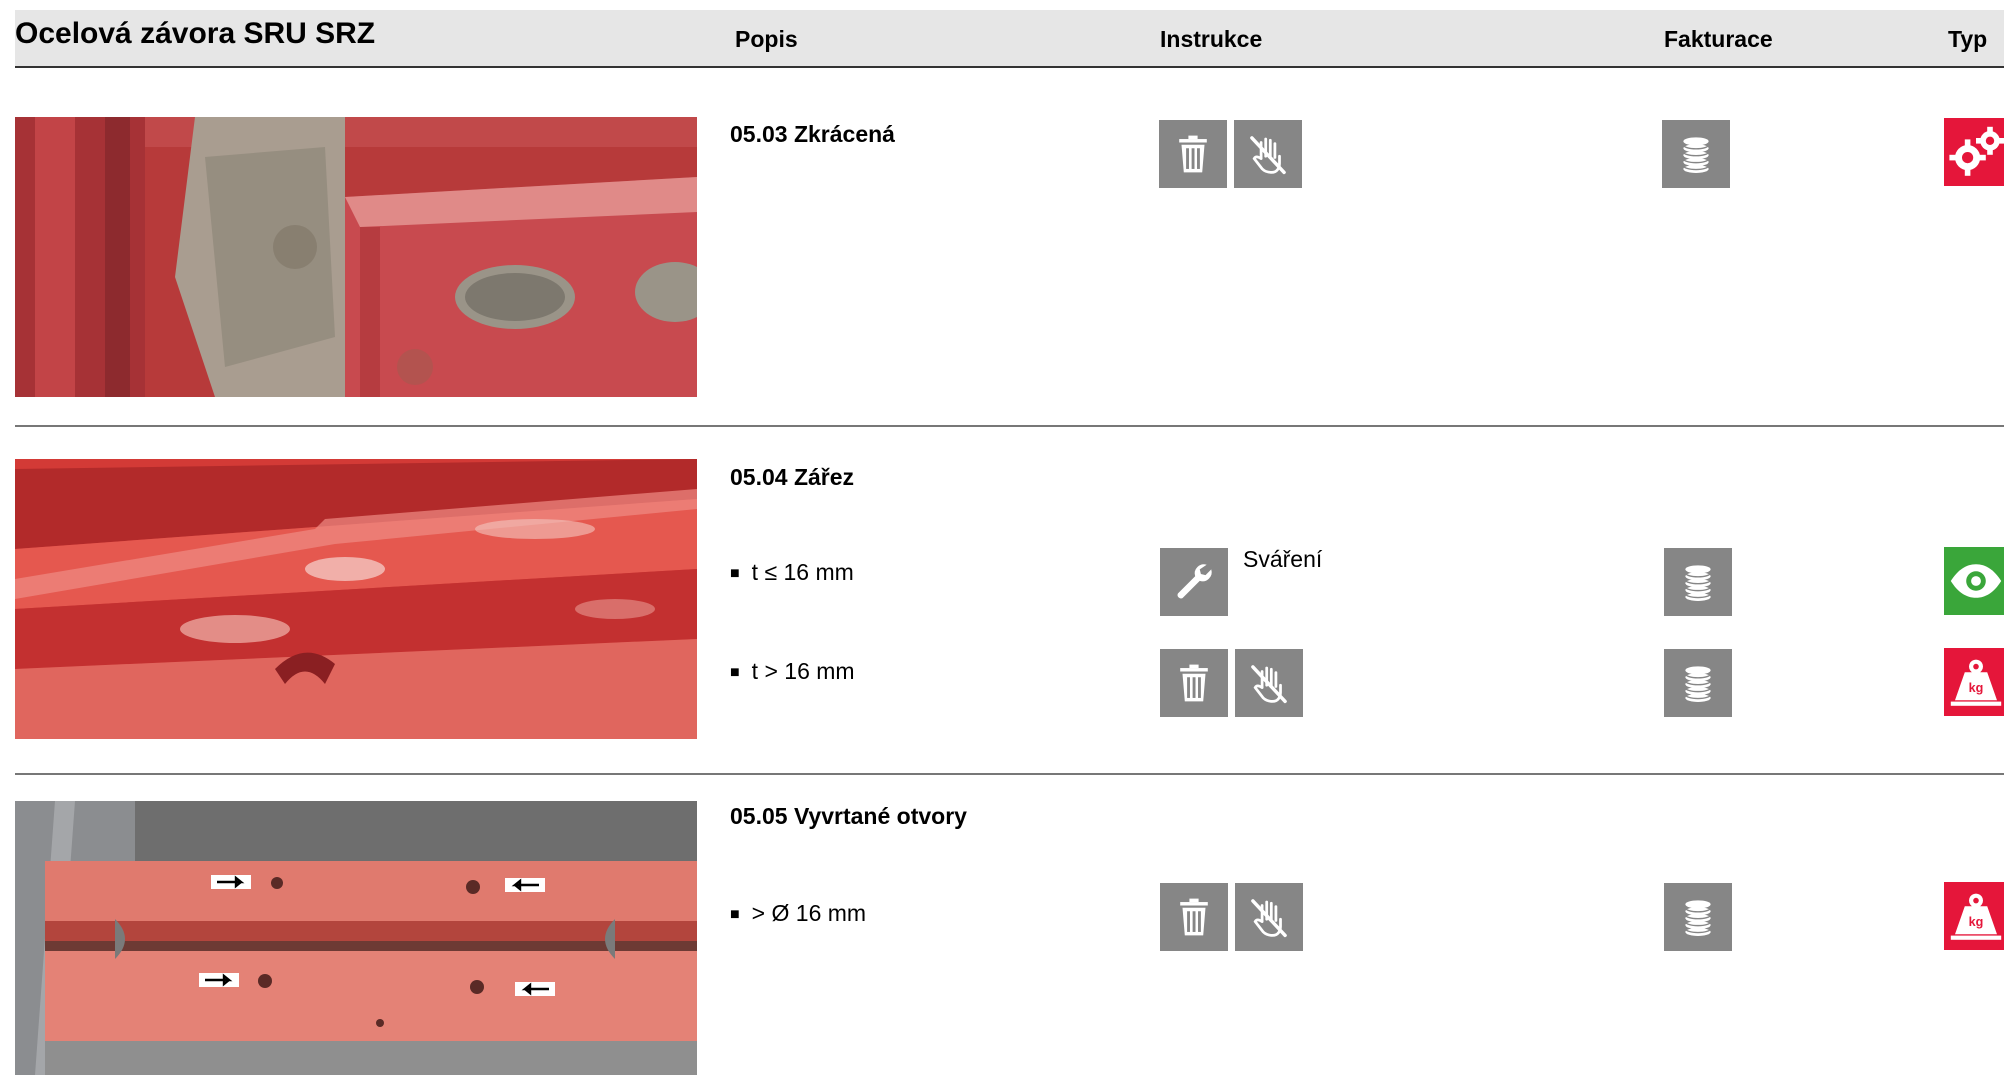 Image resolution: width=2004 pixels, height=1075 pixels. Describe the element at coordinates (195, 33) in the screenshot. I see `page-title: Ocelová závora SRU SRZ` at that location.